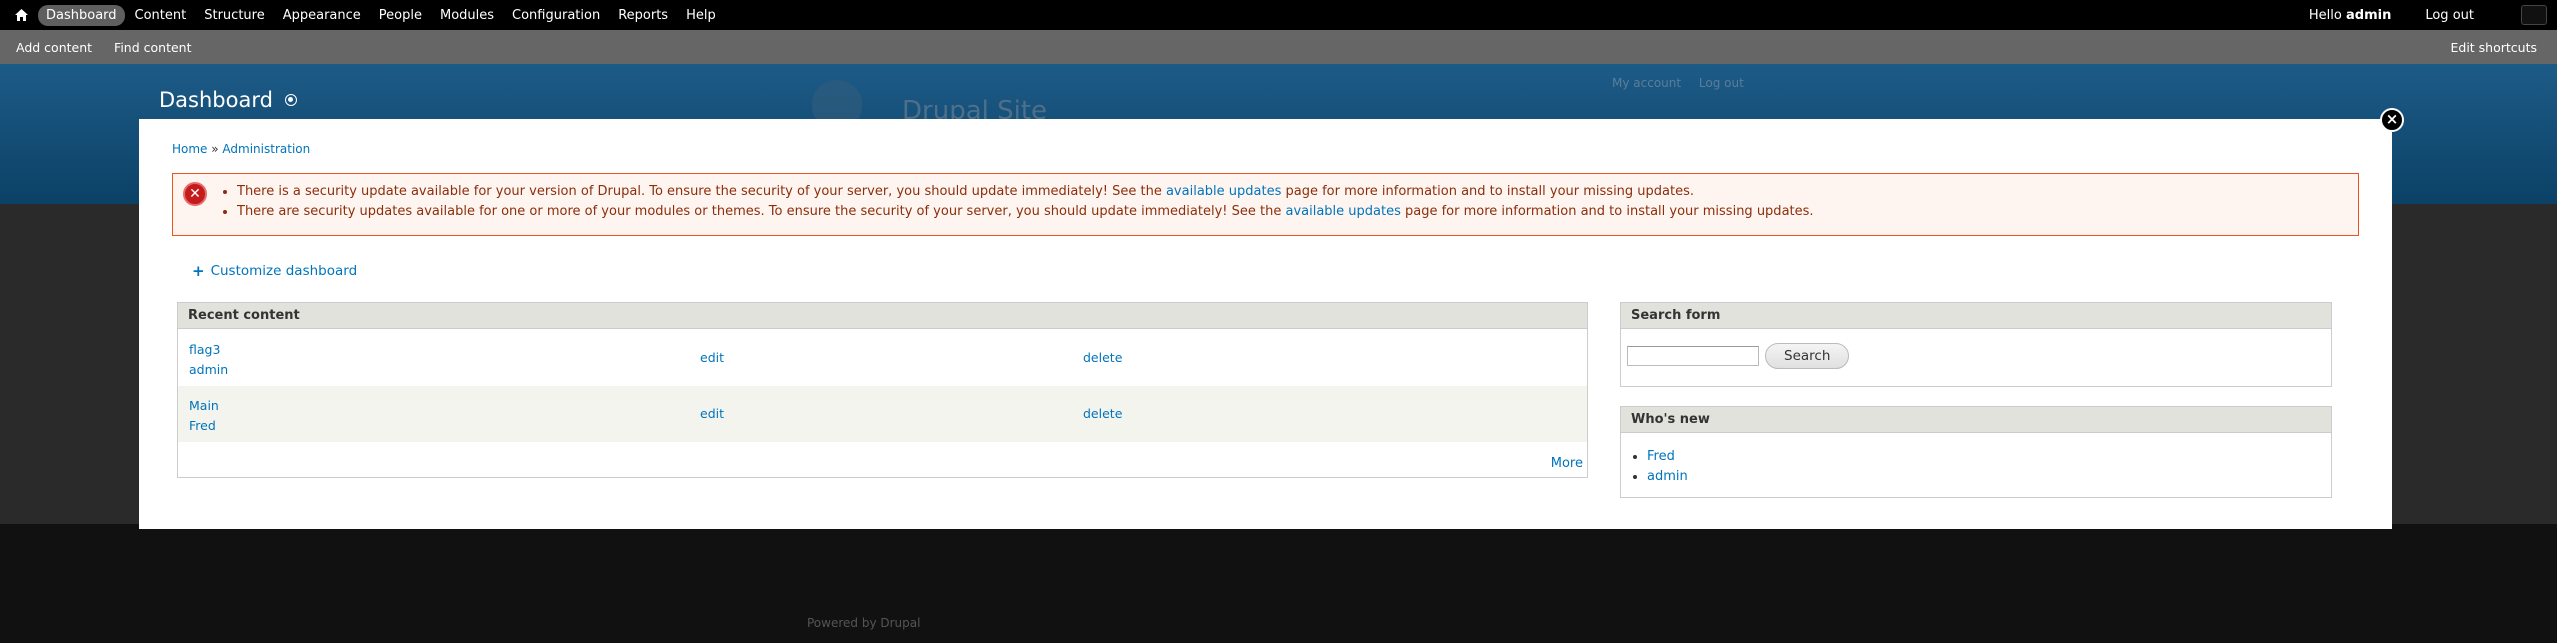 The height and width of the screenshot is (643, 2557). Describe the element at coordinates (882, 358) in the screenshot. I see `table-row: flag3 admin edit delete` at that location.